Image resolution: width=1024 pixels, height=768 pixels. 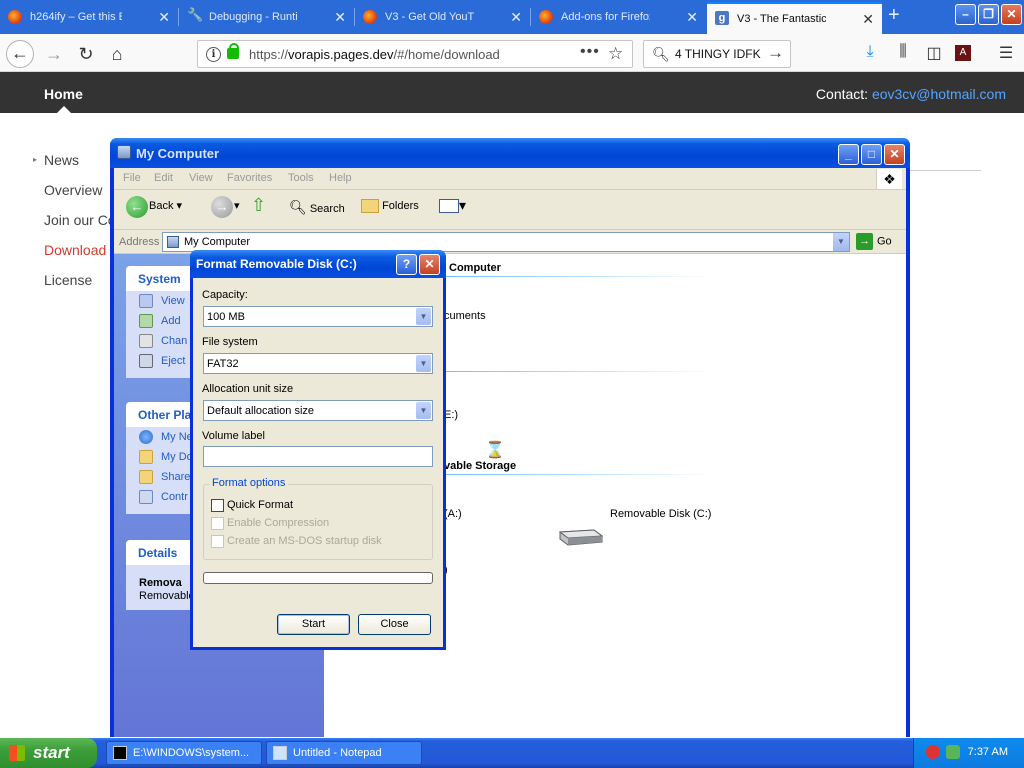 I want to click on lock-icon, so click(x=233, y=51).